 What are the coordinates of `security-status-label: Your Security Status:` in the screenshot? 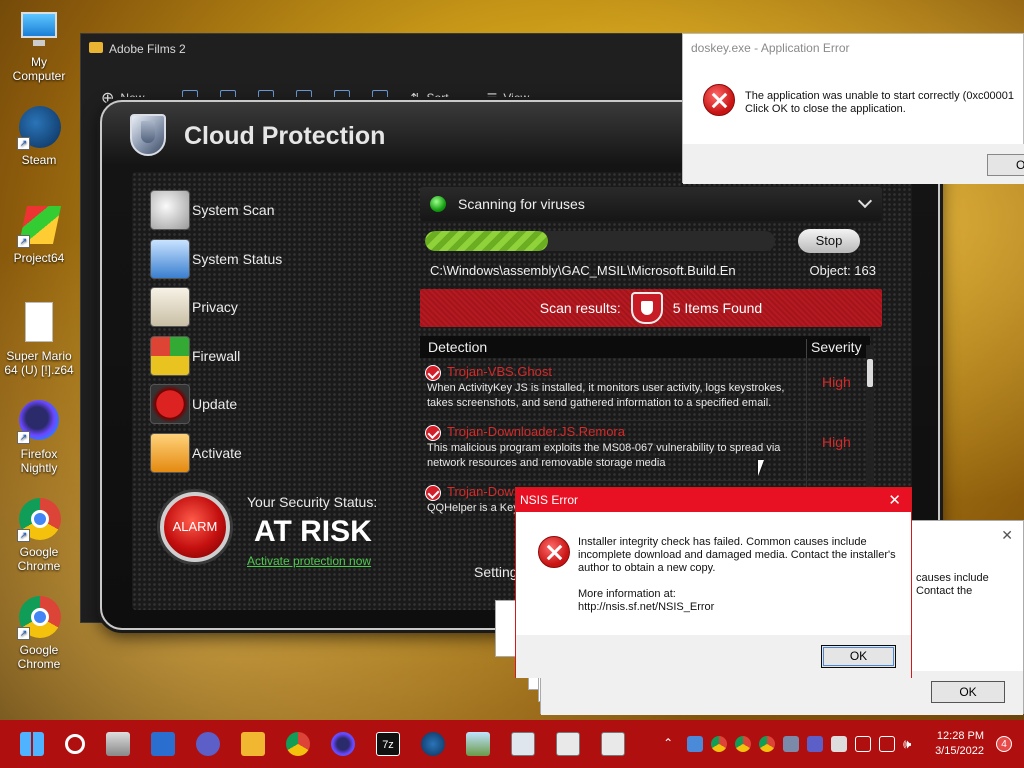 It's located at (312, 502).